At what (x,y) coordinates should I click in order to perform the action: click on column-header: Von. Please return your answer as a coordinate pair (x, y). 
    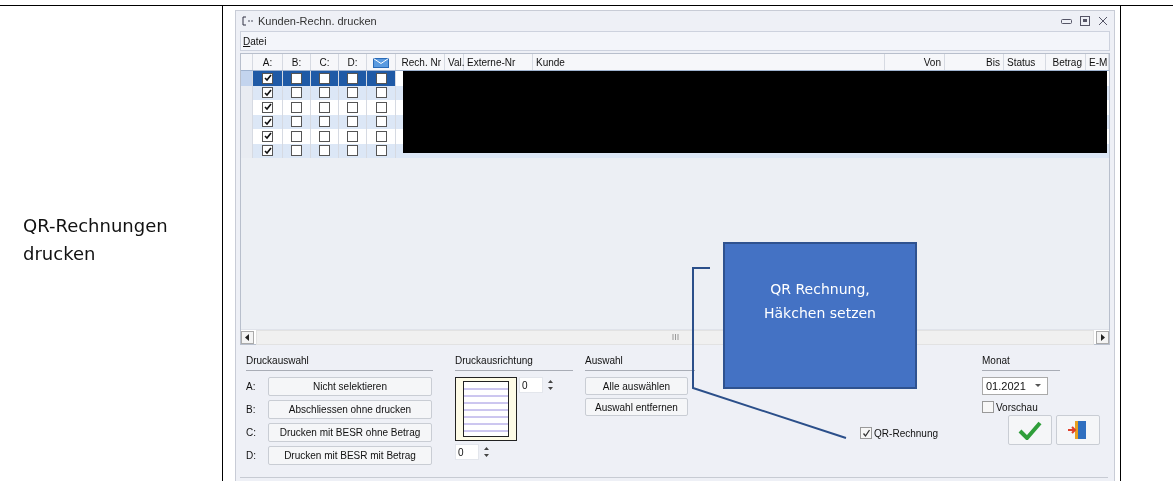
    Looking at the image, I should click on (915, 62).